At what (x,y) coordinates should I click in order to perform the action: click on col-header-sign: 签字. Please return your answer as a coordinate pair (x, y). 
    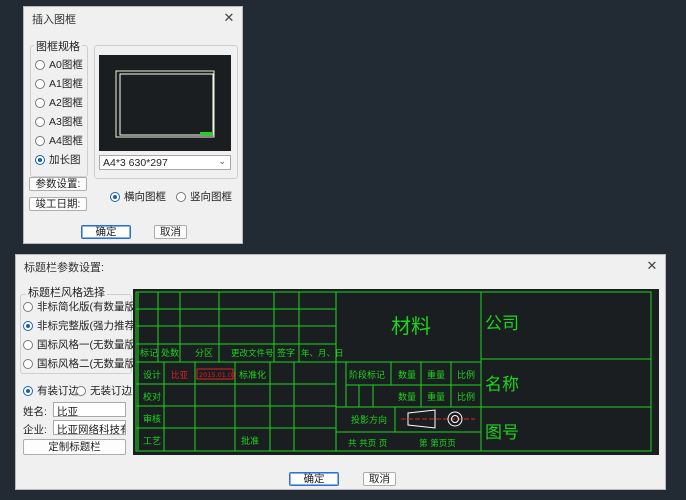
    Looking at the image, I should click on (286, 353).